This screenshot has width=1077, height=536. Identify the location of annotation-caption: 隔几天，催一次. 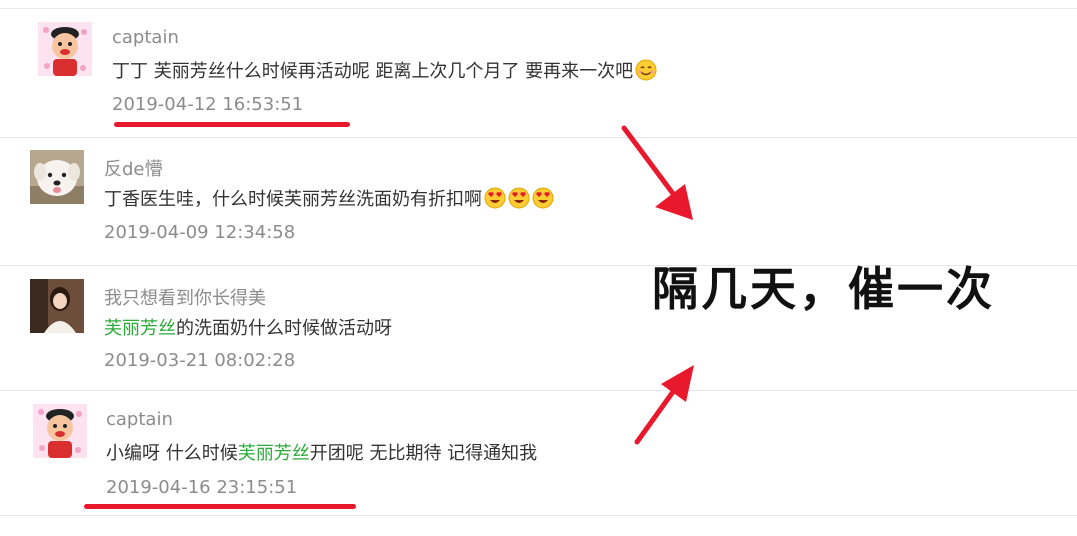
(823, 289).